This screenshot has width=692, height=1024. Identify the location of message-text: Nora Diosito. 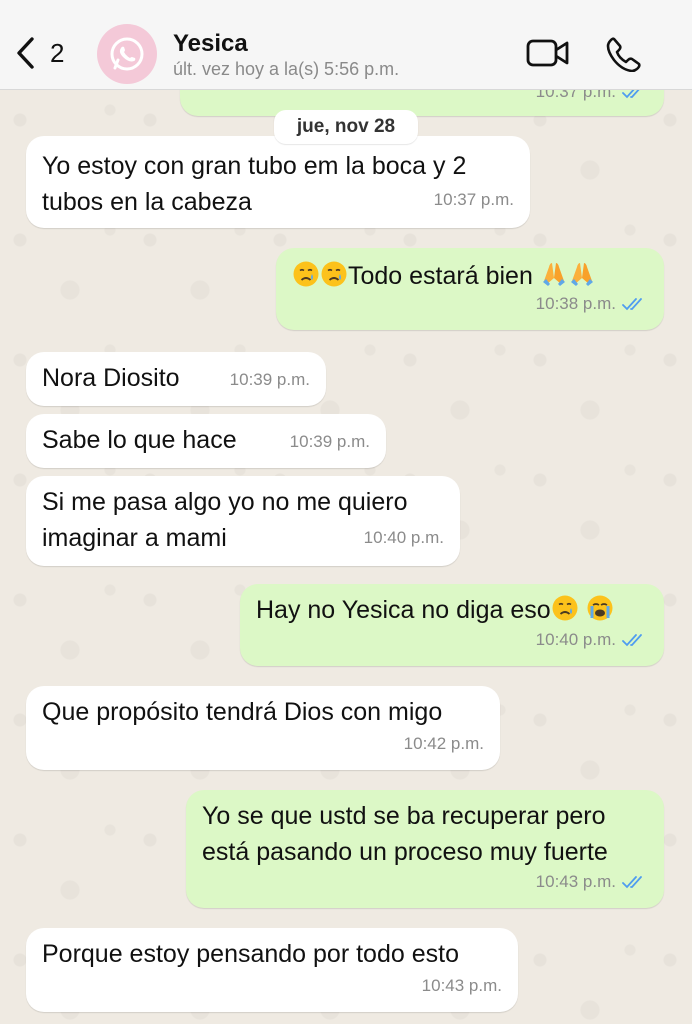
(111, 378).